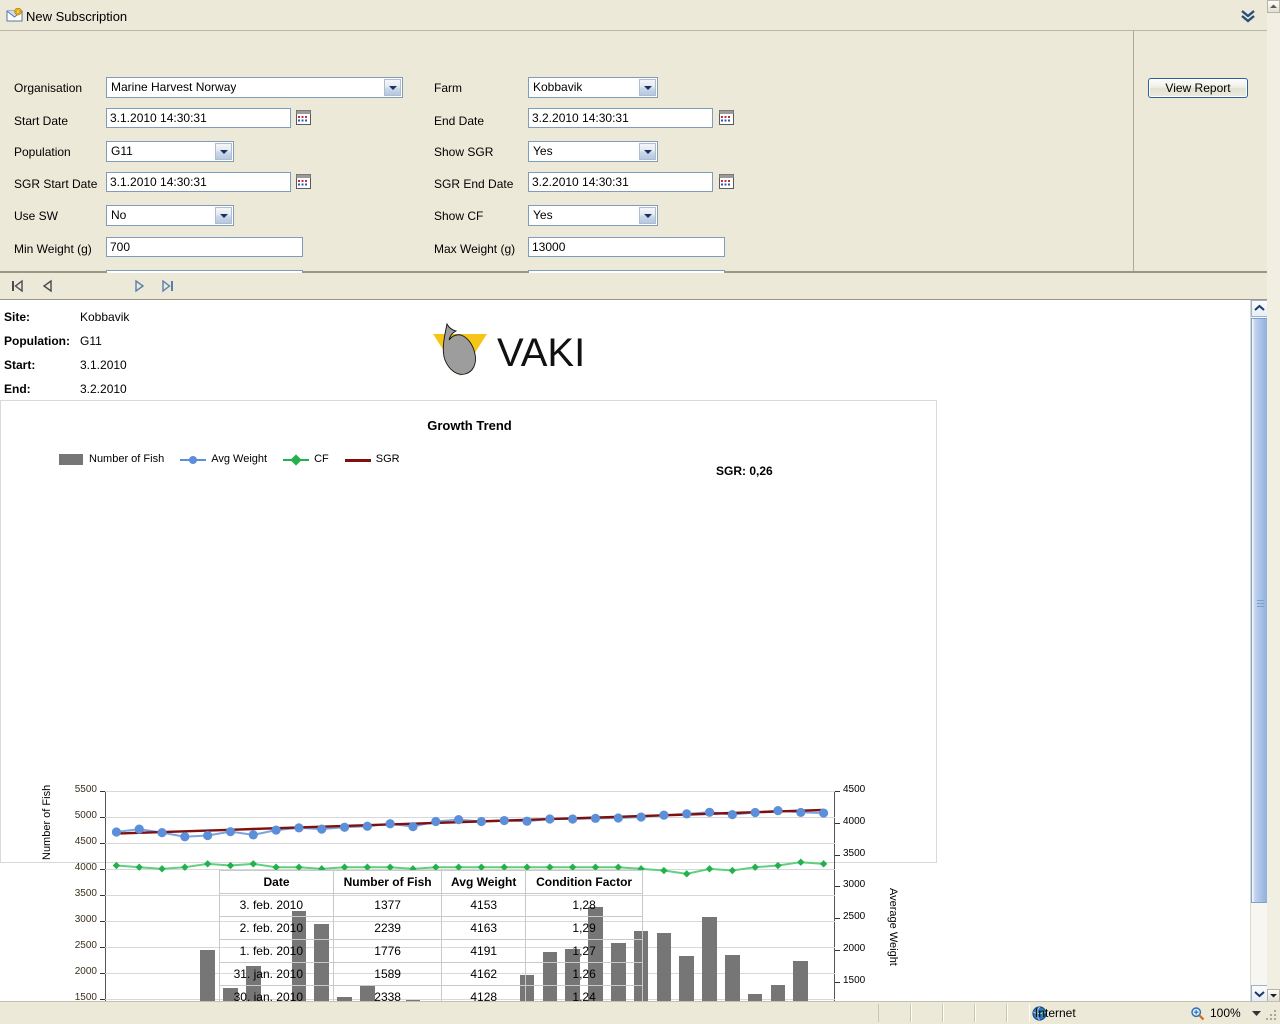 The height and width of the screenshot is (1024, 1280). Describe the element at coordinates (103, 389) in the screenshot. I see `end-value: 3.2.2010` at that location.